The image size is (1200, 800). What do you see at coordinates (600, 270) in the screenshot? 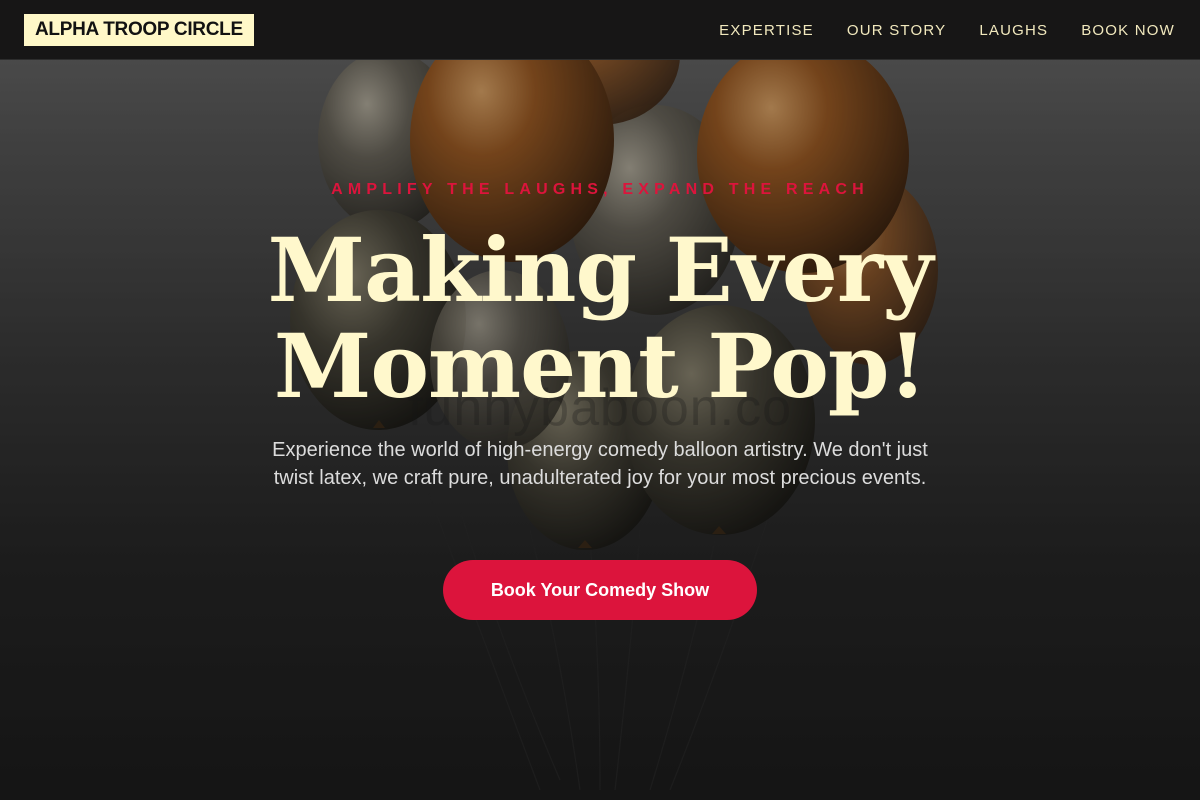
I see `headline-line-1: Making Every` at bounding box center [600, 270].